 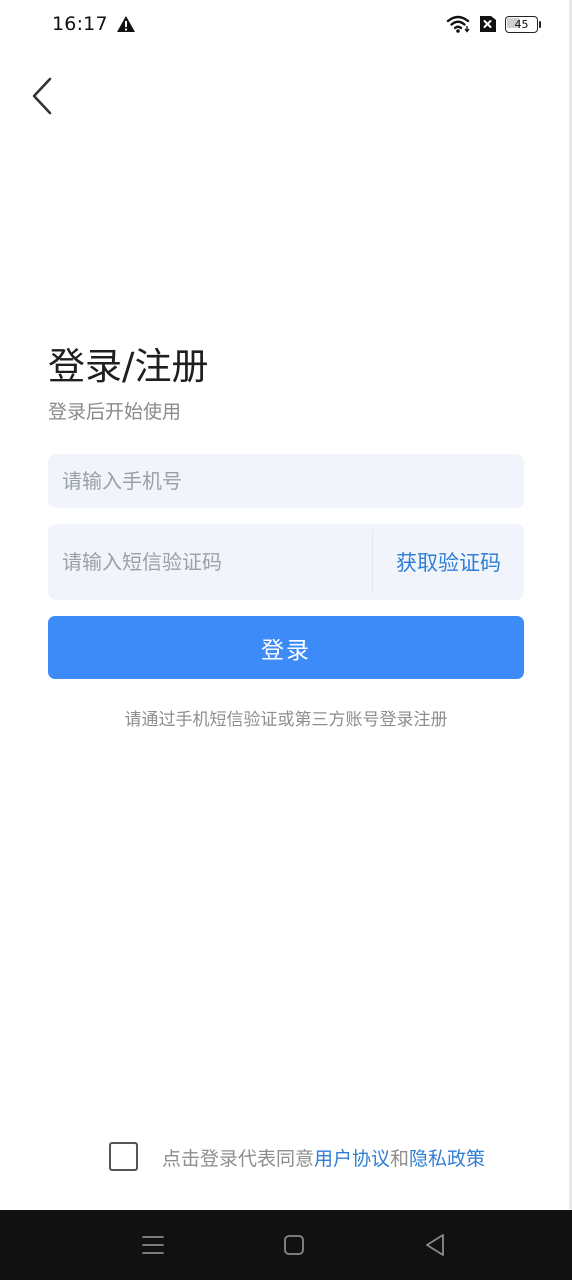 What do you see at coordinates (447, 1159) in the screenshot?
I see `privacy-policy-link: 隐私政策` at bounding box center [447, 1159].